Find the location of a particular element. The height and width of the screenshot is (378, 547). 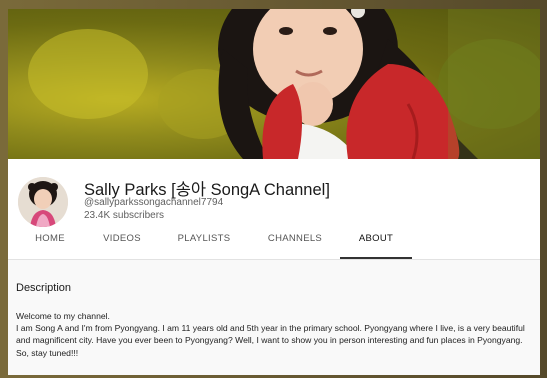

tab-playlists: PLAYLISTS is located at coordinates (204, 241).